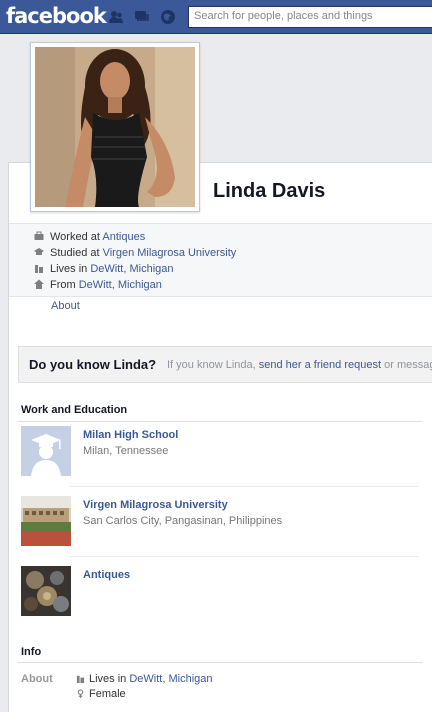 The image size is (432, 712). I want to click on fact-work-prefix: Worked at, so click(76, 237).